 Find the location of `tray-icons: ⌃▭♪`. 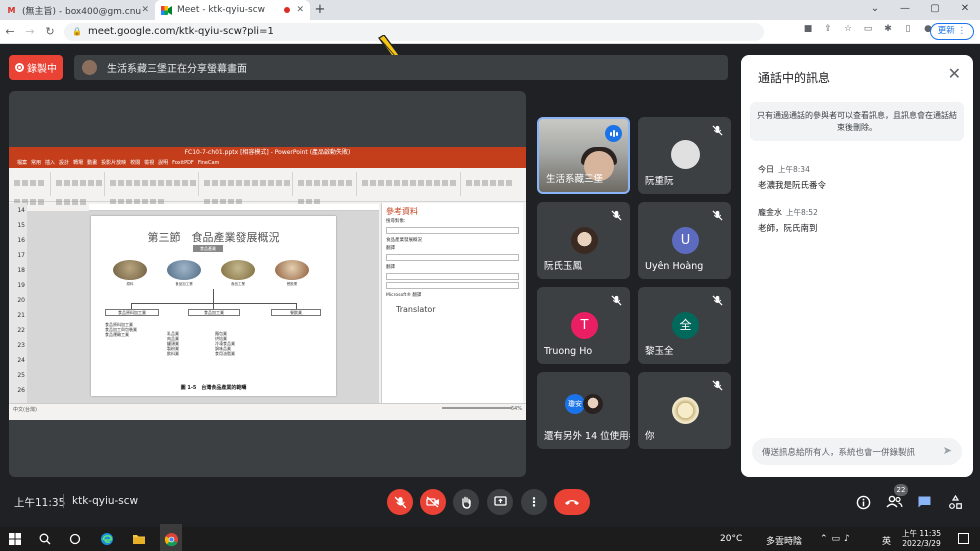

tray-icons: ⌃▭♪ is located at coordinates (837, 539).